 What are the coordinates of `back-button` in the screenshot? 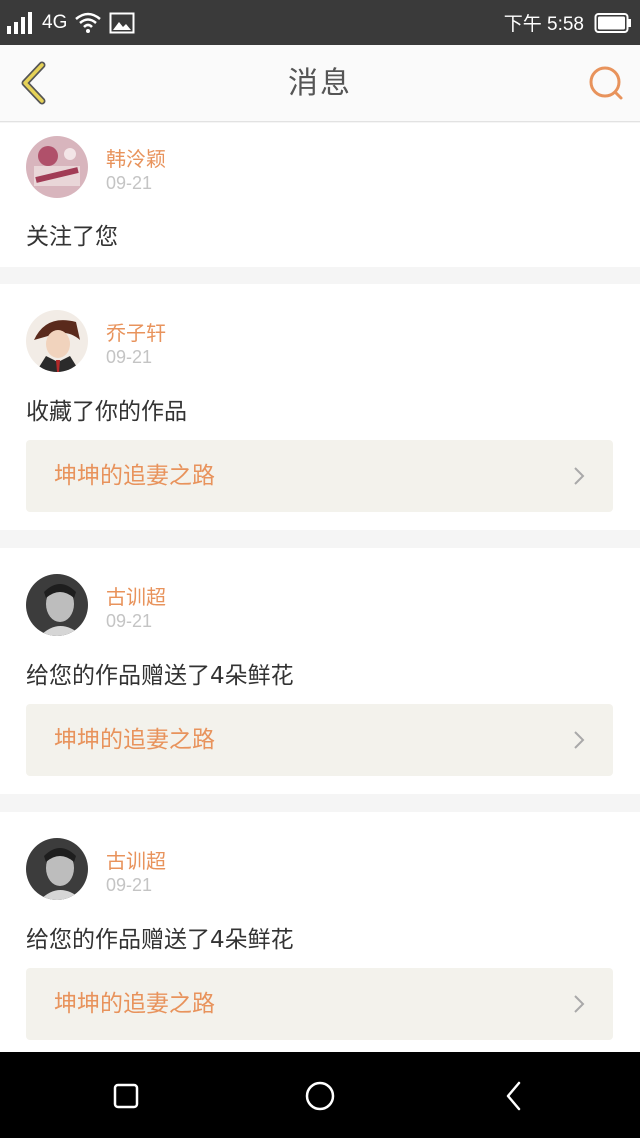 It's located at (34, 83).